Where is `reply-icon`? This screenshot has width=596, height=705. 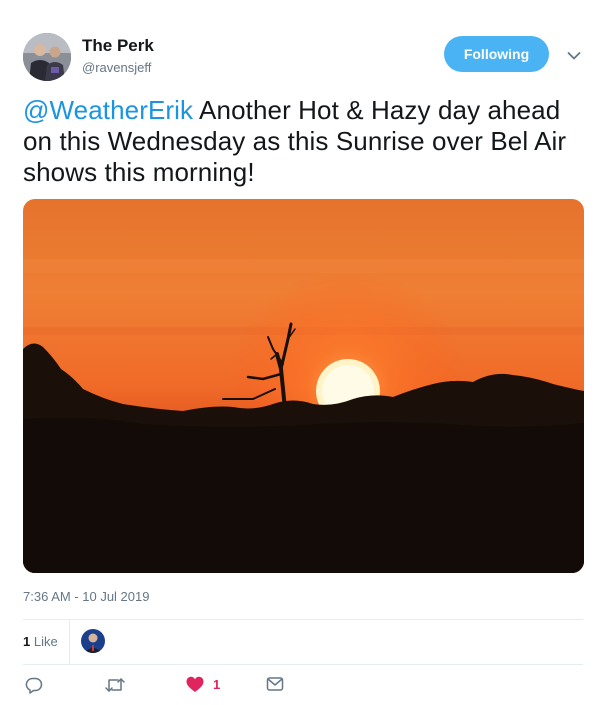 reply-icon is located at coordinates (34, 685).